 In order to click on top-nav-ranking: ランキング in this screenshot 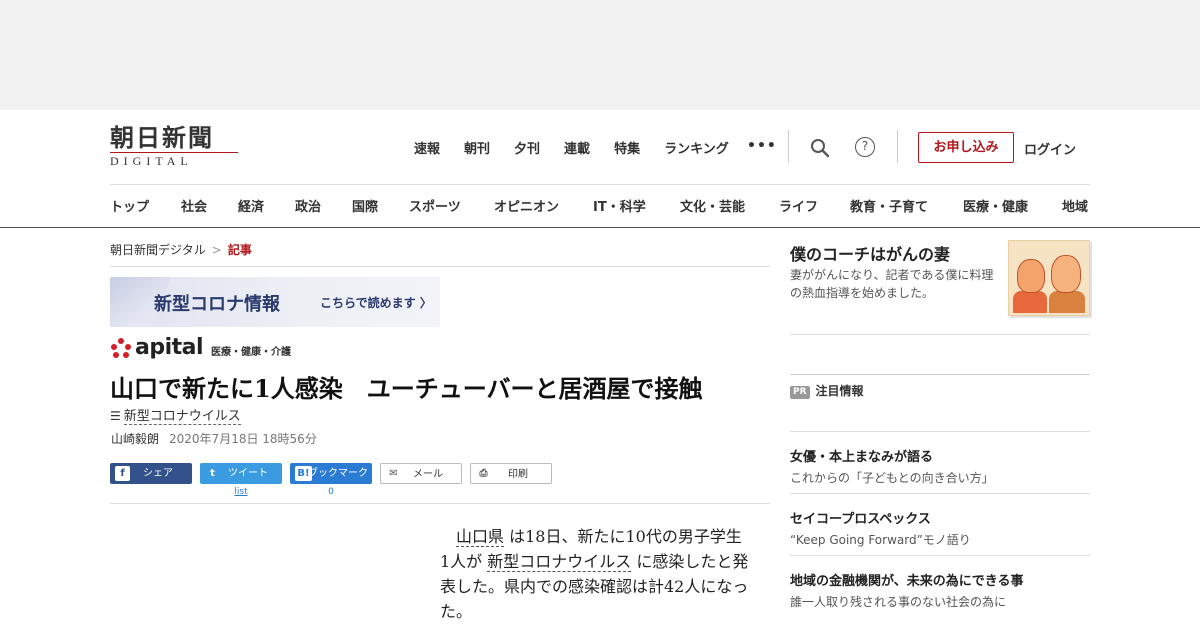, I will do `click(696, 147)`.